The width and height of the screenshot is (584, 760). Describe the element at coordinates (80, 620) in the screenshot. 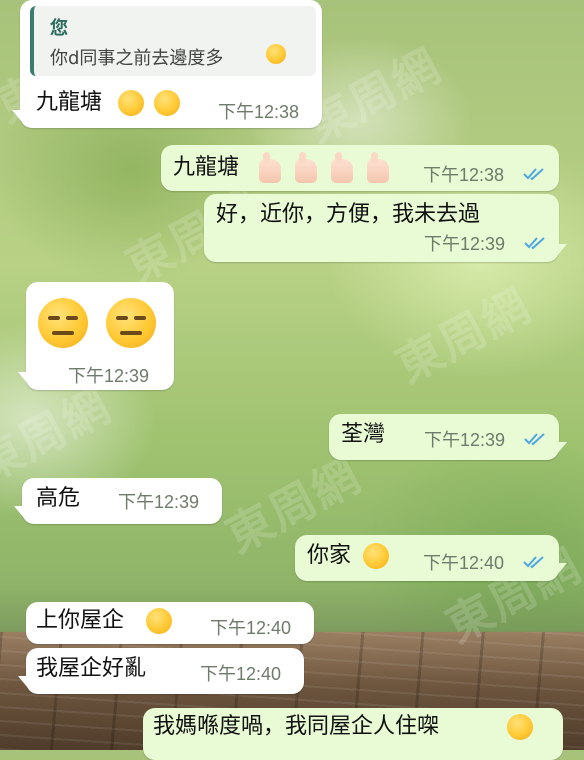

I see `message-text: 上你屋企` at that location.